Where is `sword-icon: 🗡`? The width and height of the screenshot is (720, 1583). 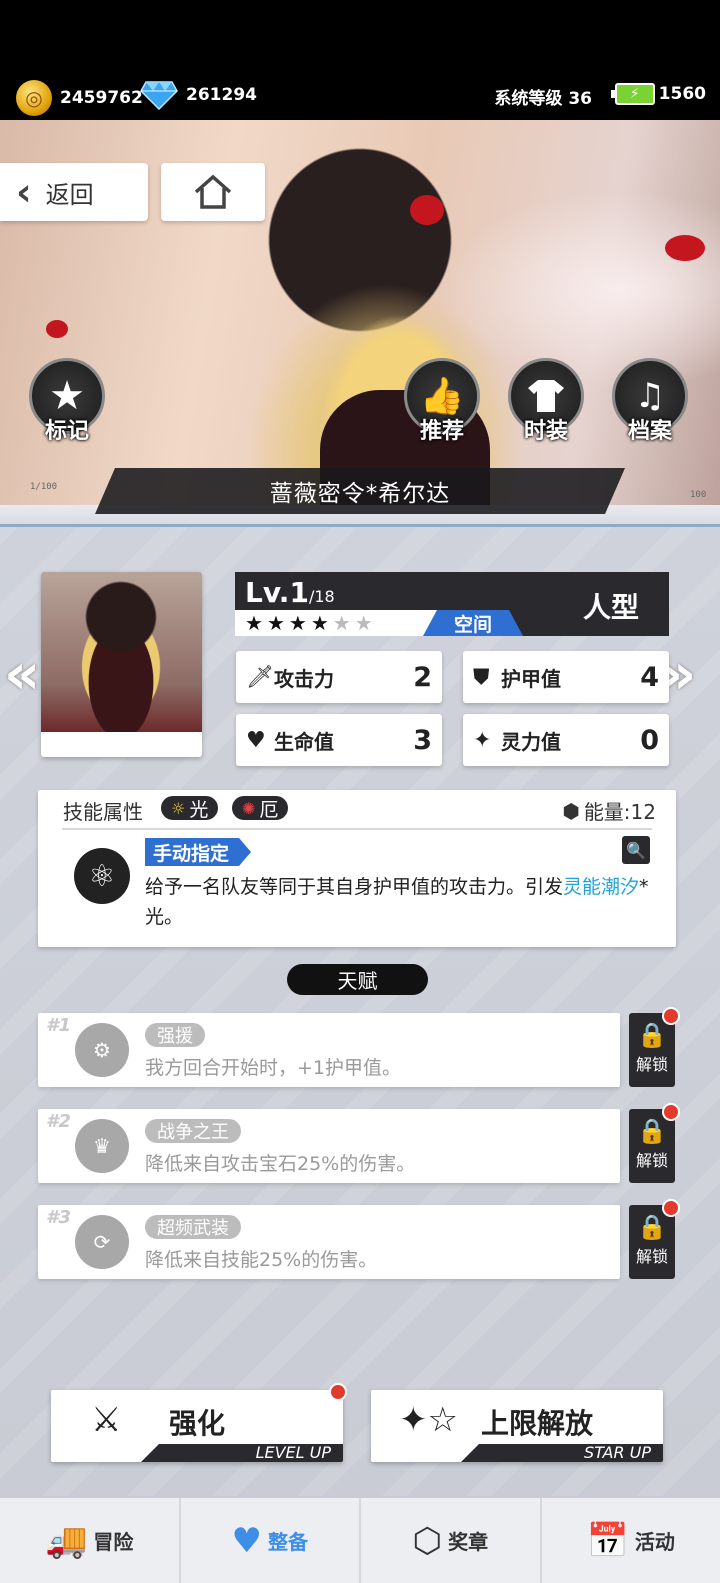
sword-icon: 🗡 is located at coordinates (260, 677).